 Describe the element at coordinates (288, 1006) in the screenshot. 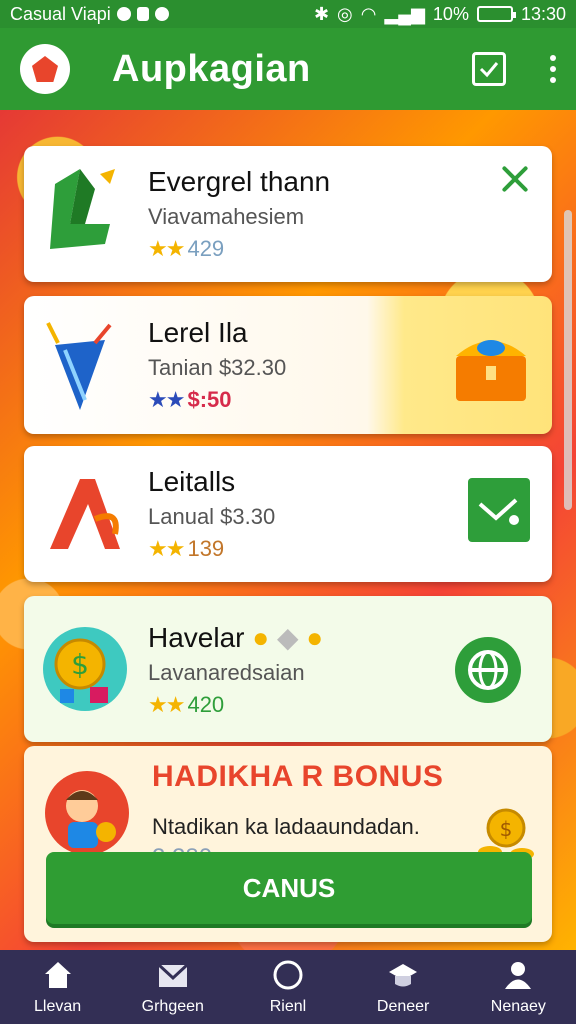

I see `nav-label: Rienl` at that location.